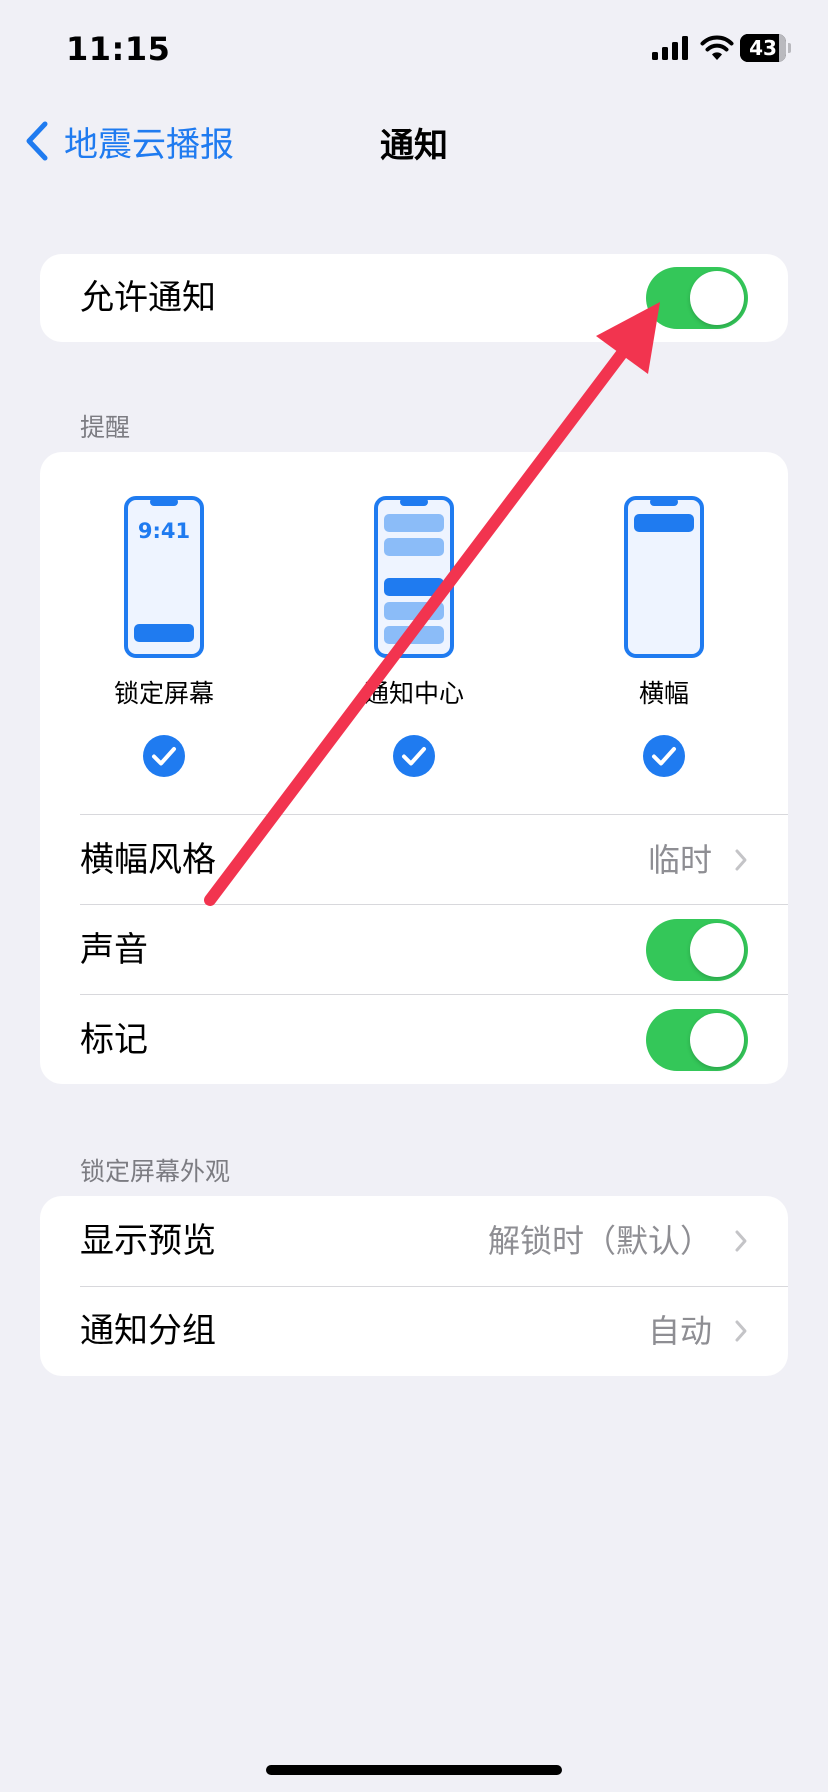 The width and height of the screenshot is (828, 1792). What do you see at coordinates (414, 860) in the screenshot?
I see `banner-style-row: 横幅风格 临时` at bounding box center [414, 860].